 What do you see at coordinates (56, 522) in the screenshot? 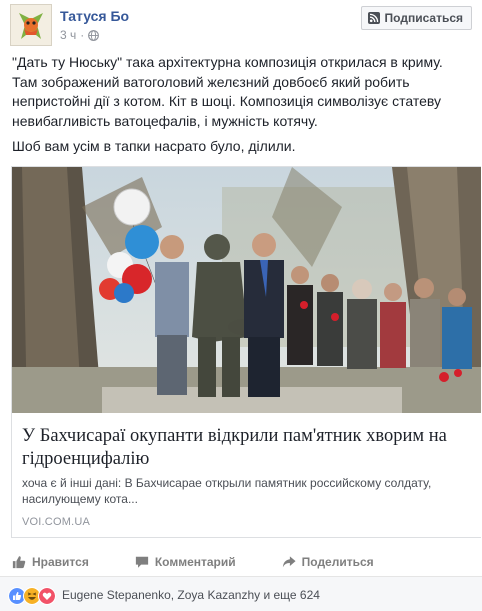
I see `link-domain: VOI.COM.UA` at bounding box center [56, 522].